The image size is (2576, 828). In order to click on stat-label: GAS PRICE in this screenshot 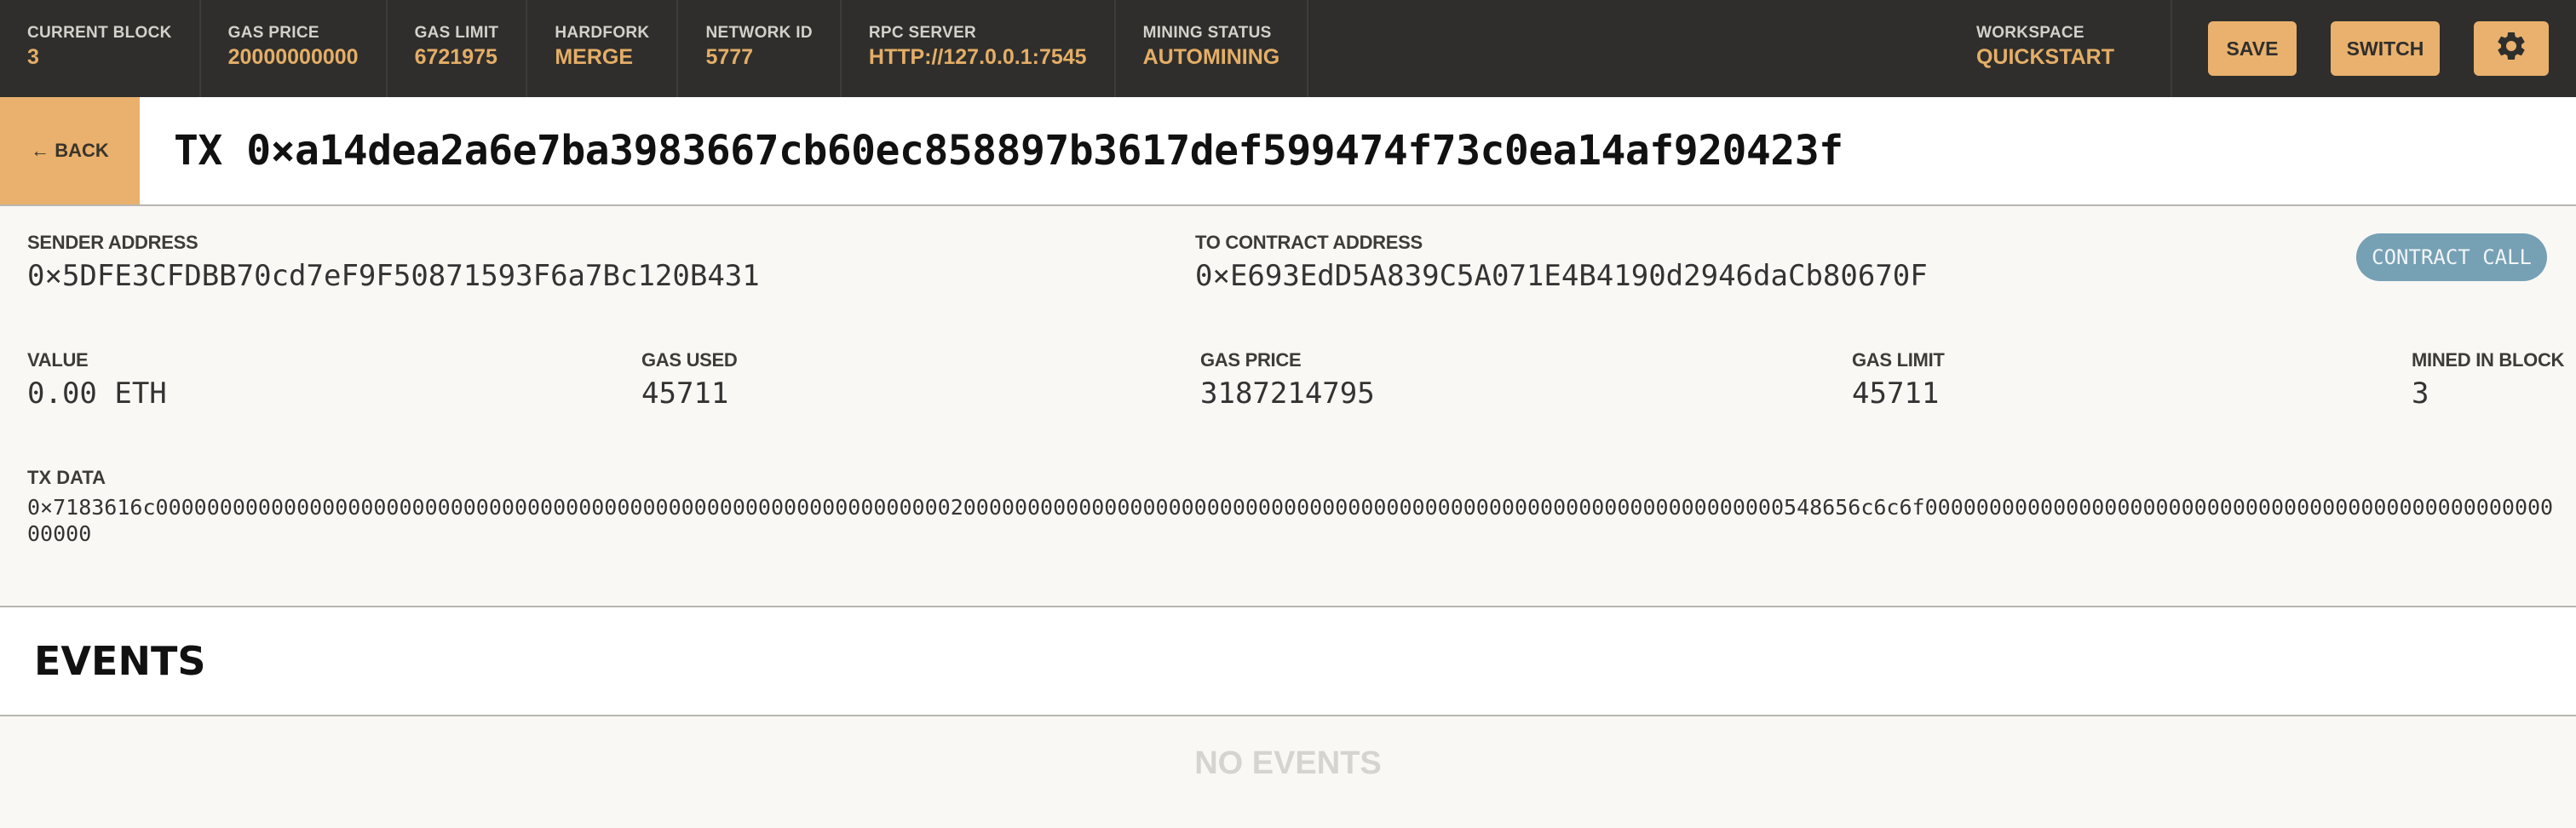, I will do `click(273, 33)`.